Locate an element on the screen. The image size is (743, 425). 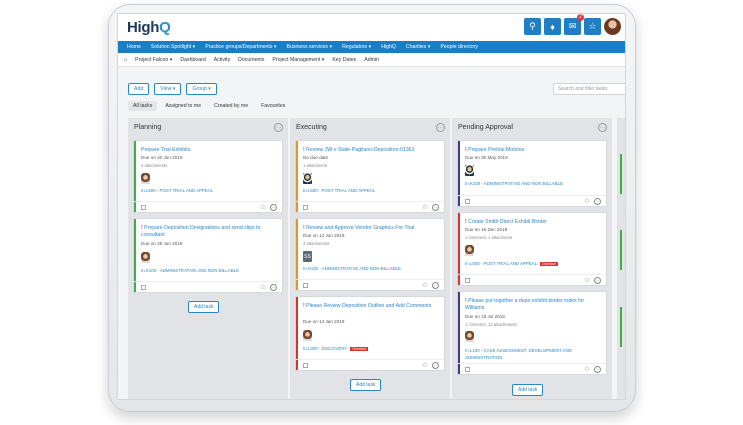
nav-item-people-directory: People directory is located at coordinates (459, 47).